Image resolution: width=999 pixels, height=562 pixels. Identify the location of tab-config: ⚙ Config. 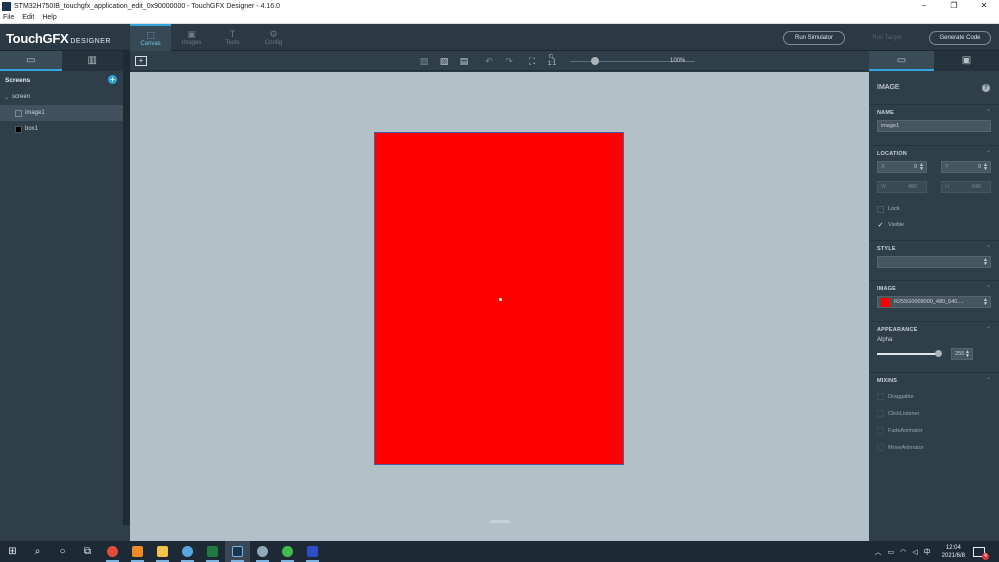
(273, 37).